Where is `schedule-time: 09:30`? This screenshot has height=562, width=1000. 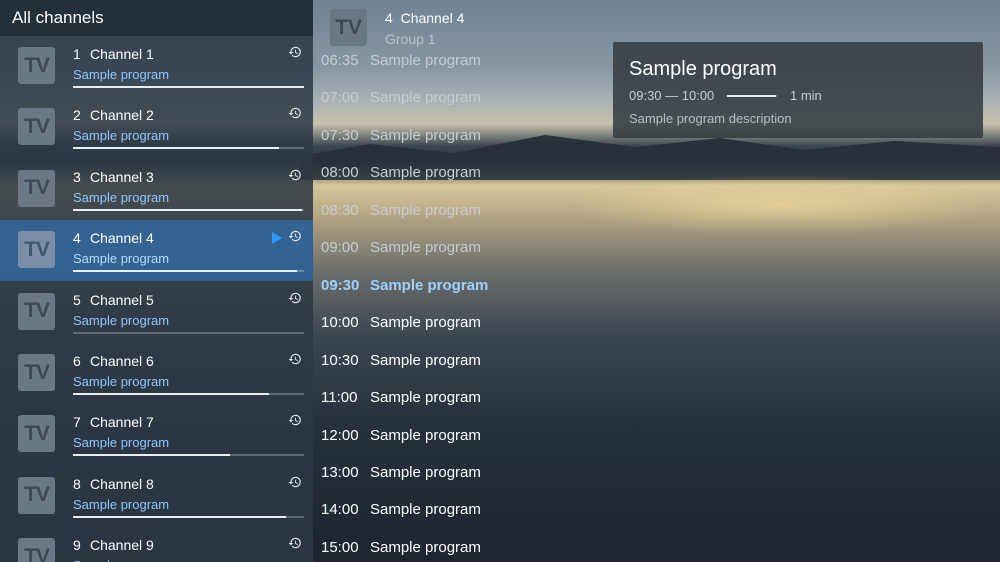
schedule-time: 09:30 is located at coordinates (340, 285).